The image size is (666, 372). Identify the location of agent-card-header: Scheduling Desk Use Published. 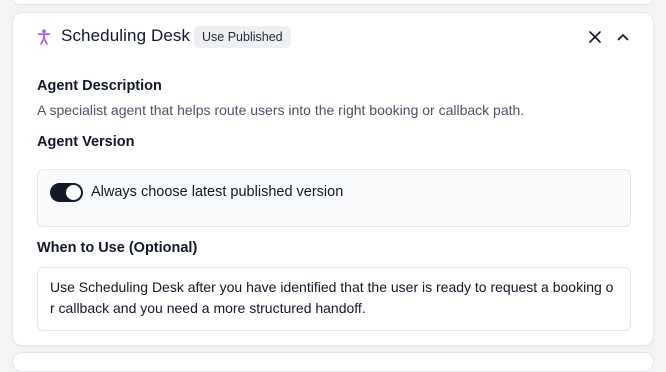
(333, 37).